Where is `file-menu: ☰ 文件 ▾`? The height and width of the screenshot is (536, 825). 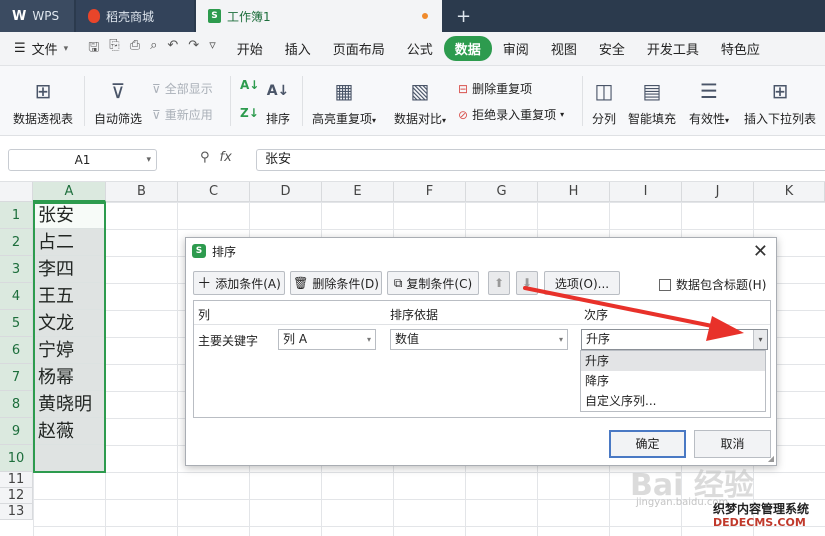 file-menu: ☰ 文件 ▾ is located at coordinates (39, 48).